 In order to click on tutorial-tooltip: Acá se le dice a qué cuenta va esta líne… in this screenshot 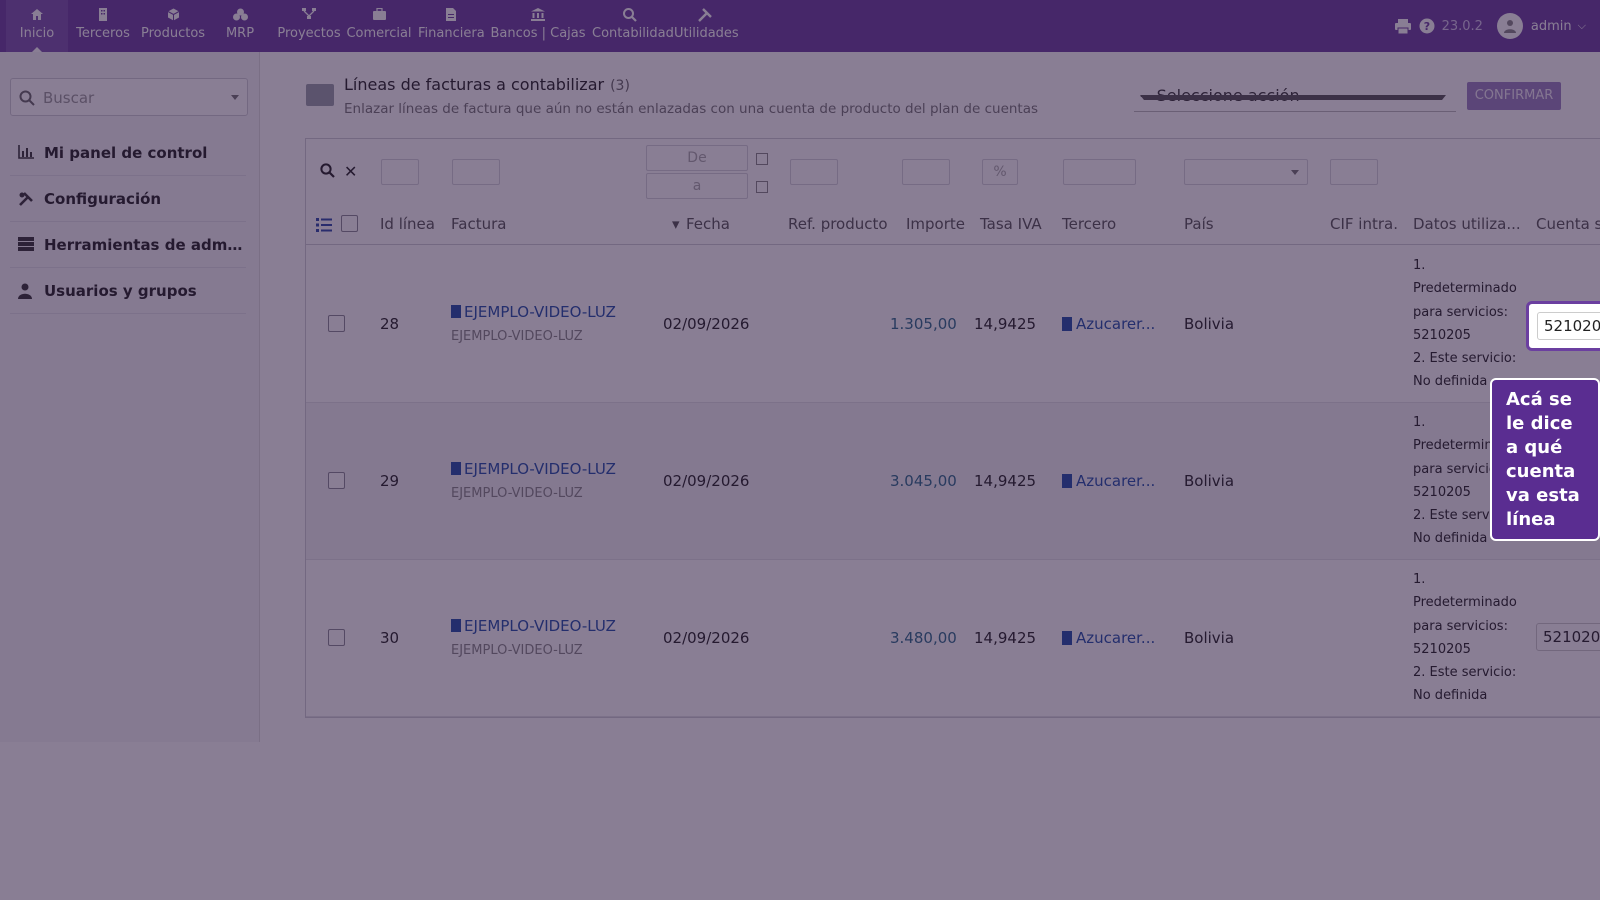, I will do `click(1545, 459)`.